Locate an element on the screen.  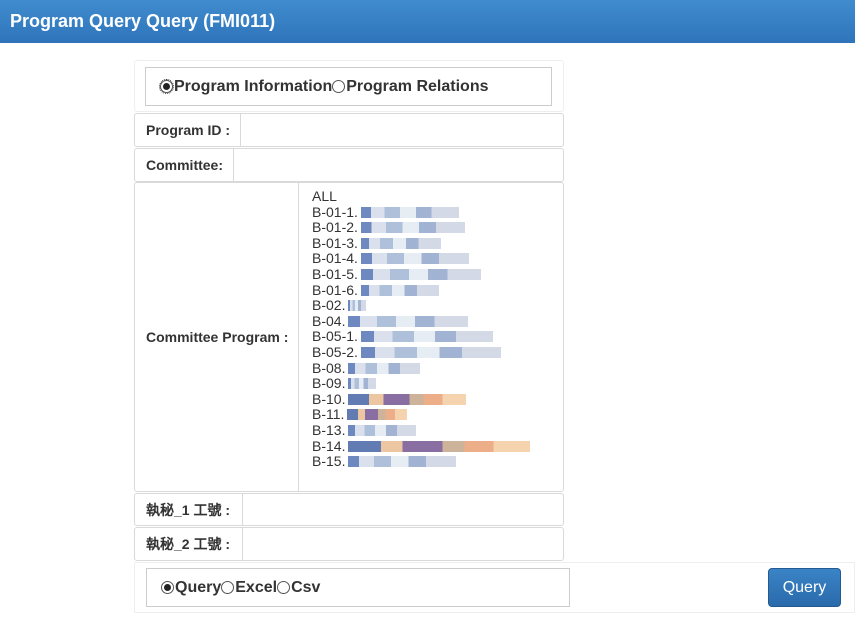
committee-program-option-label: B-08. is located at coordinates (329, 367).